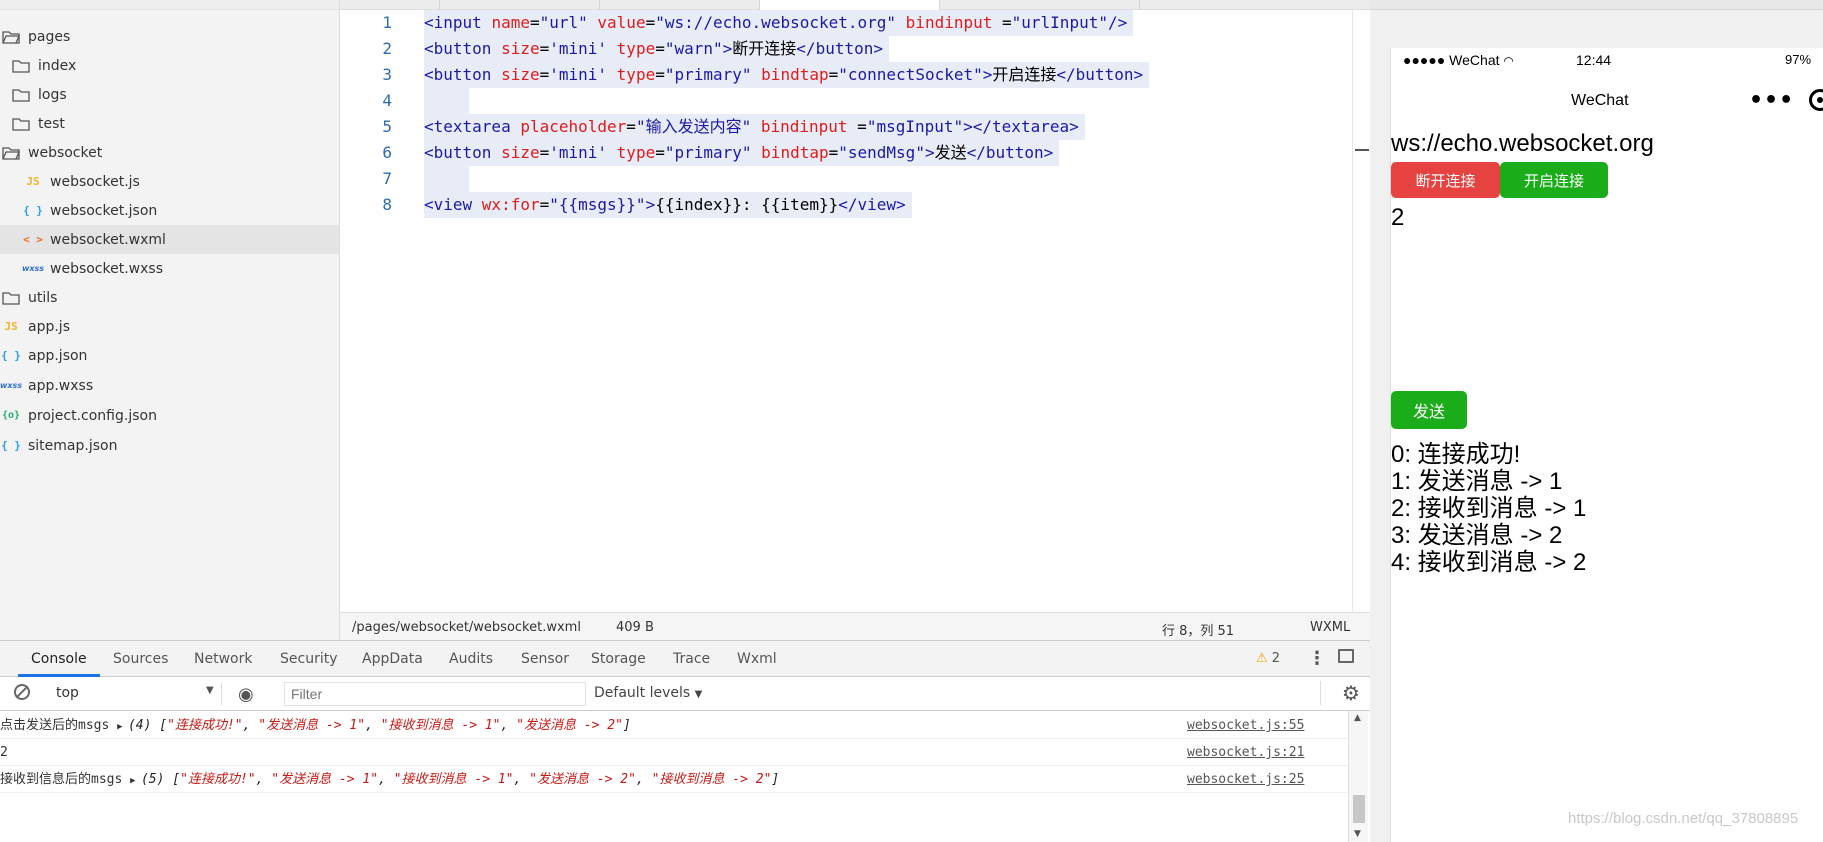 This screenshot has height=842, width=1823. Describe the element at coordinates (1554, 180) in the screenshot. I see `connect-button: 开启连接` at that location.